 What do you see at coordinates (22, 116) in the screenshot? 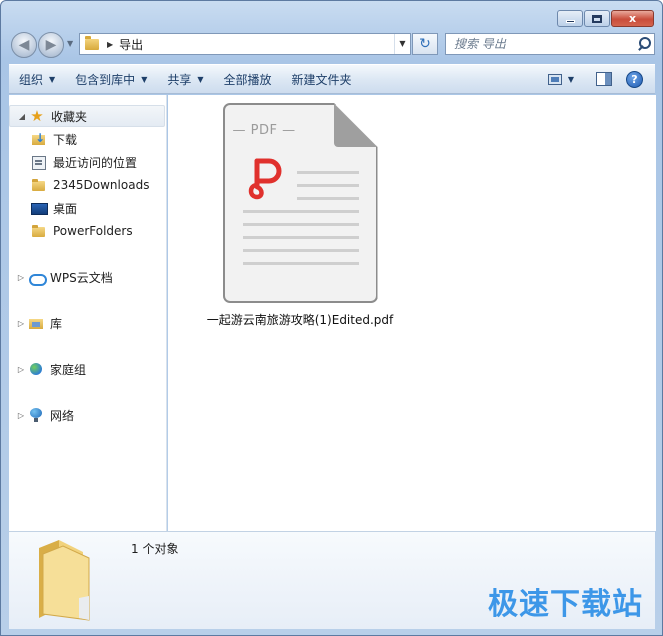
I see `expanded-triangle-icon: ◢` at bounding box center [22, 116].